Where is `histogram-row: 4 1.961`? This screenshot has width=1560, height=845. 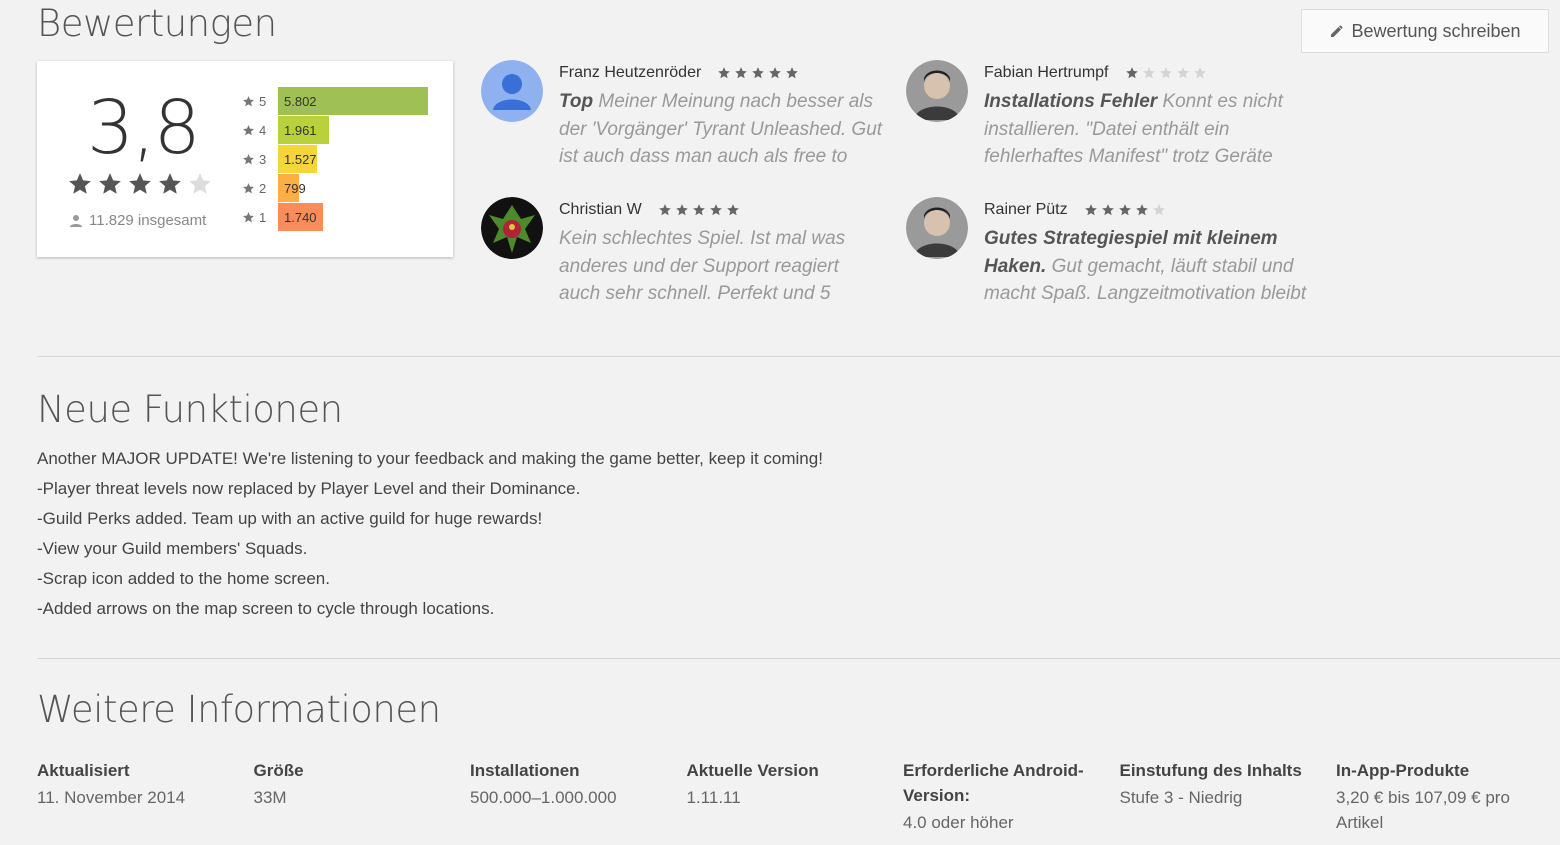
histogram-row: 4 1.961 is located at coordinates (285, 130).